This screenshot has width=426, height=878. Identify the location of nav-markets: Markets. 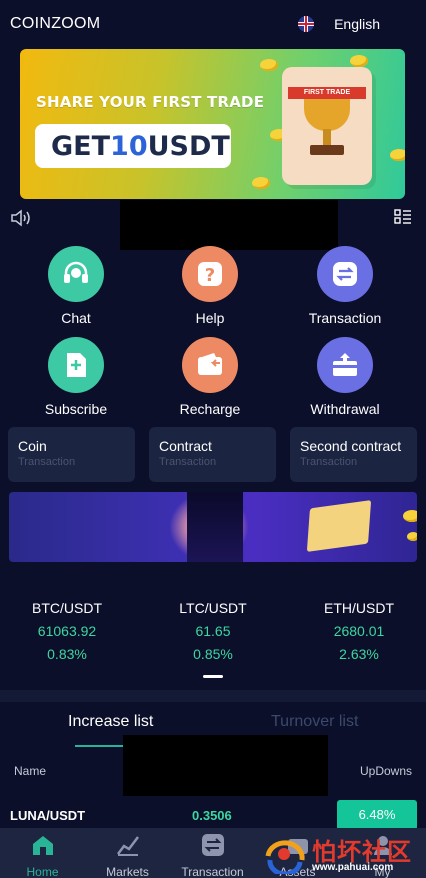
(127, 853).